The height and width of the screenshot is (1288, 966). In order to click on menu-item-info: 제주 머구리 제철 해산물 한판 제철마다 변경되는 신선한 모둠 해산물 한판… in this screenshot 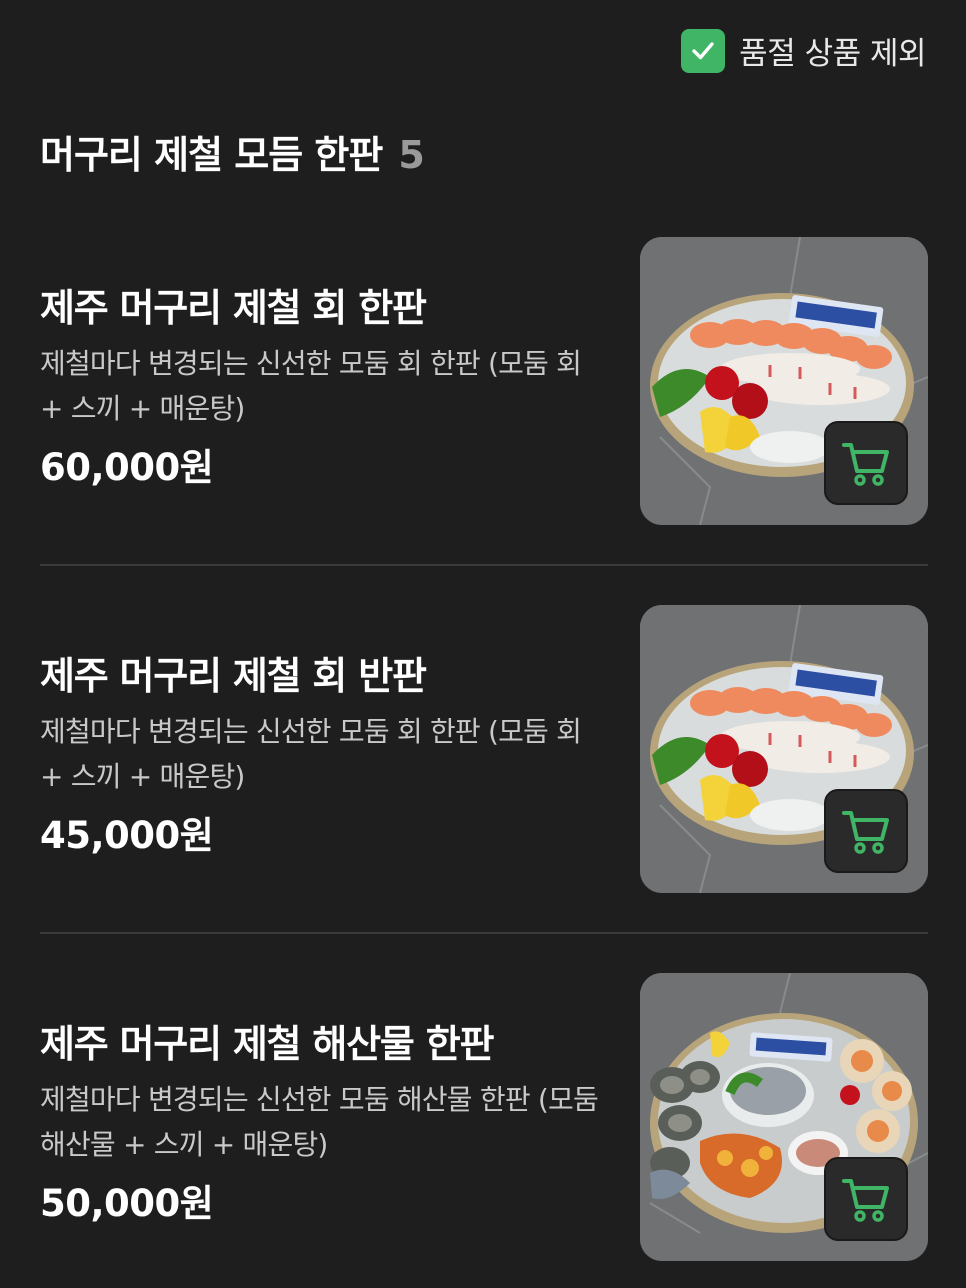, I will do `click(320, 1123)`.